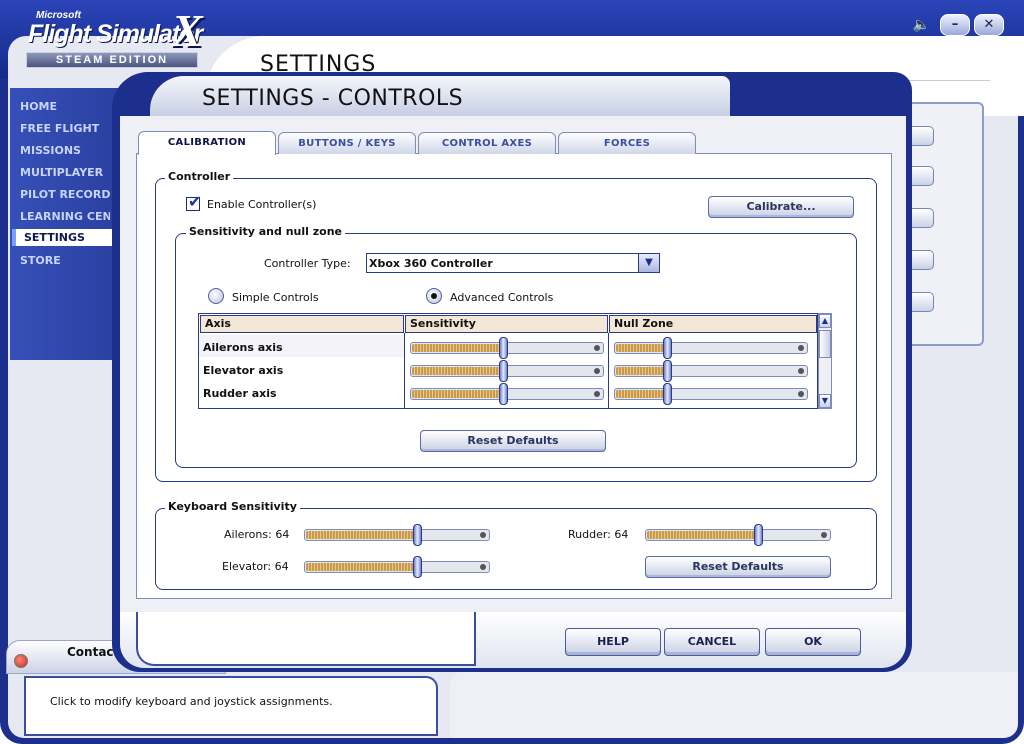 The width and height of the screenshot is (1024, 744). I want to click on simple-controls-label: Simple Controls, so click(275, 297).